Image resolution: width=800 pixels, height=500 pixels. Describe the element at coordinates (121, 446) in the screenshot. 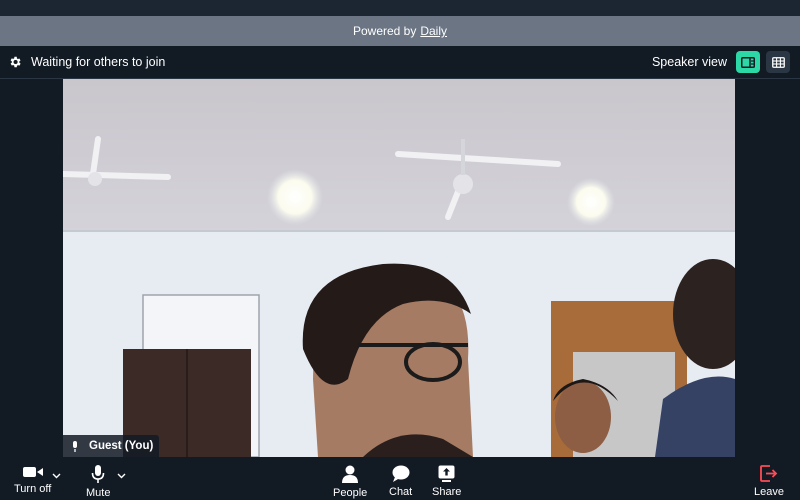

I see `participant-name: Guest (You)` at that location.